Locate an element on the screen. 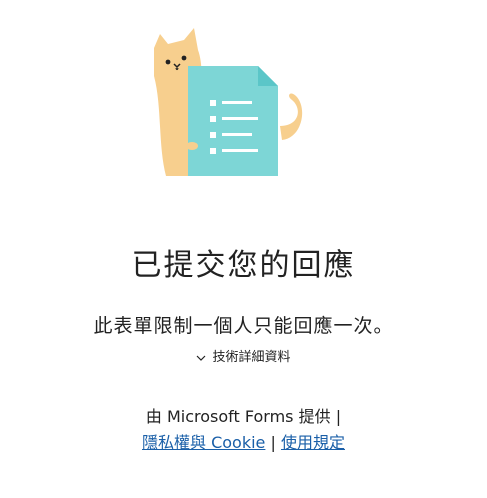 The image size is (487, 498). technical-details-label: 技術詳細資料 is located at coordinates (251, 357).